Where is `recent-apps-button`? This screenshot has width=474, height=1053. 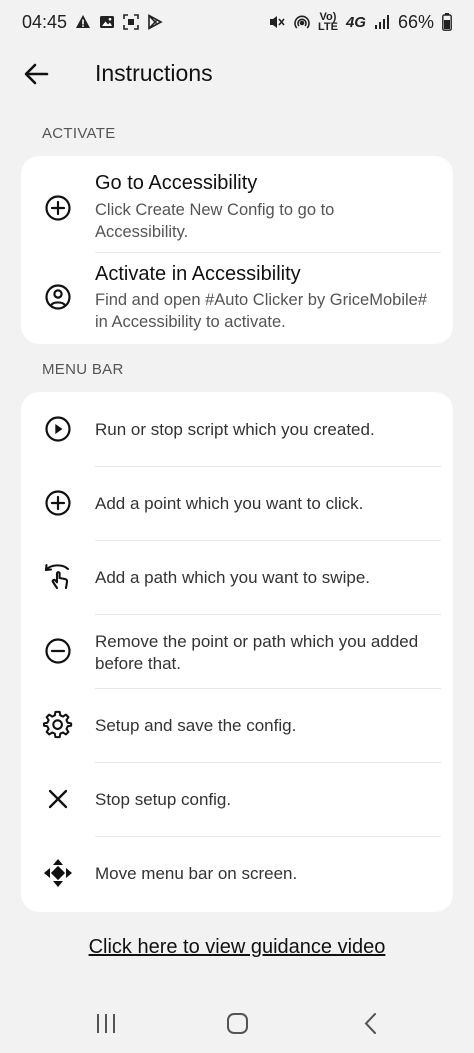
recent-apps-button is located at coordinates (107, 1024).